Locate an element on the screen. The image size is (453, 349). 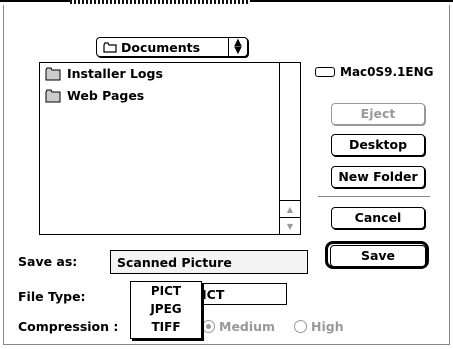
radio-icon is located at coordinates (300, 326).